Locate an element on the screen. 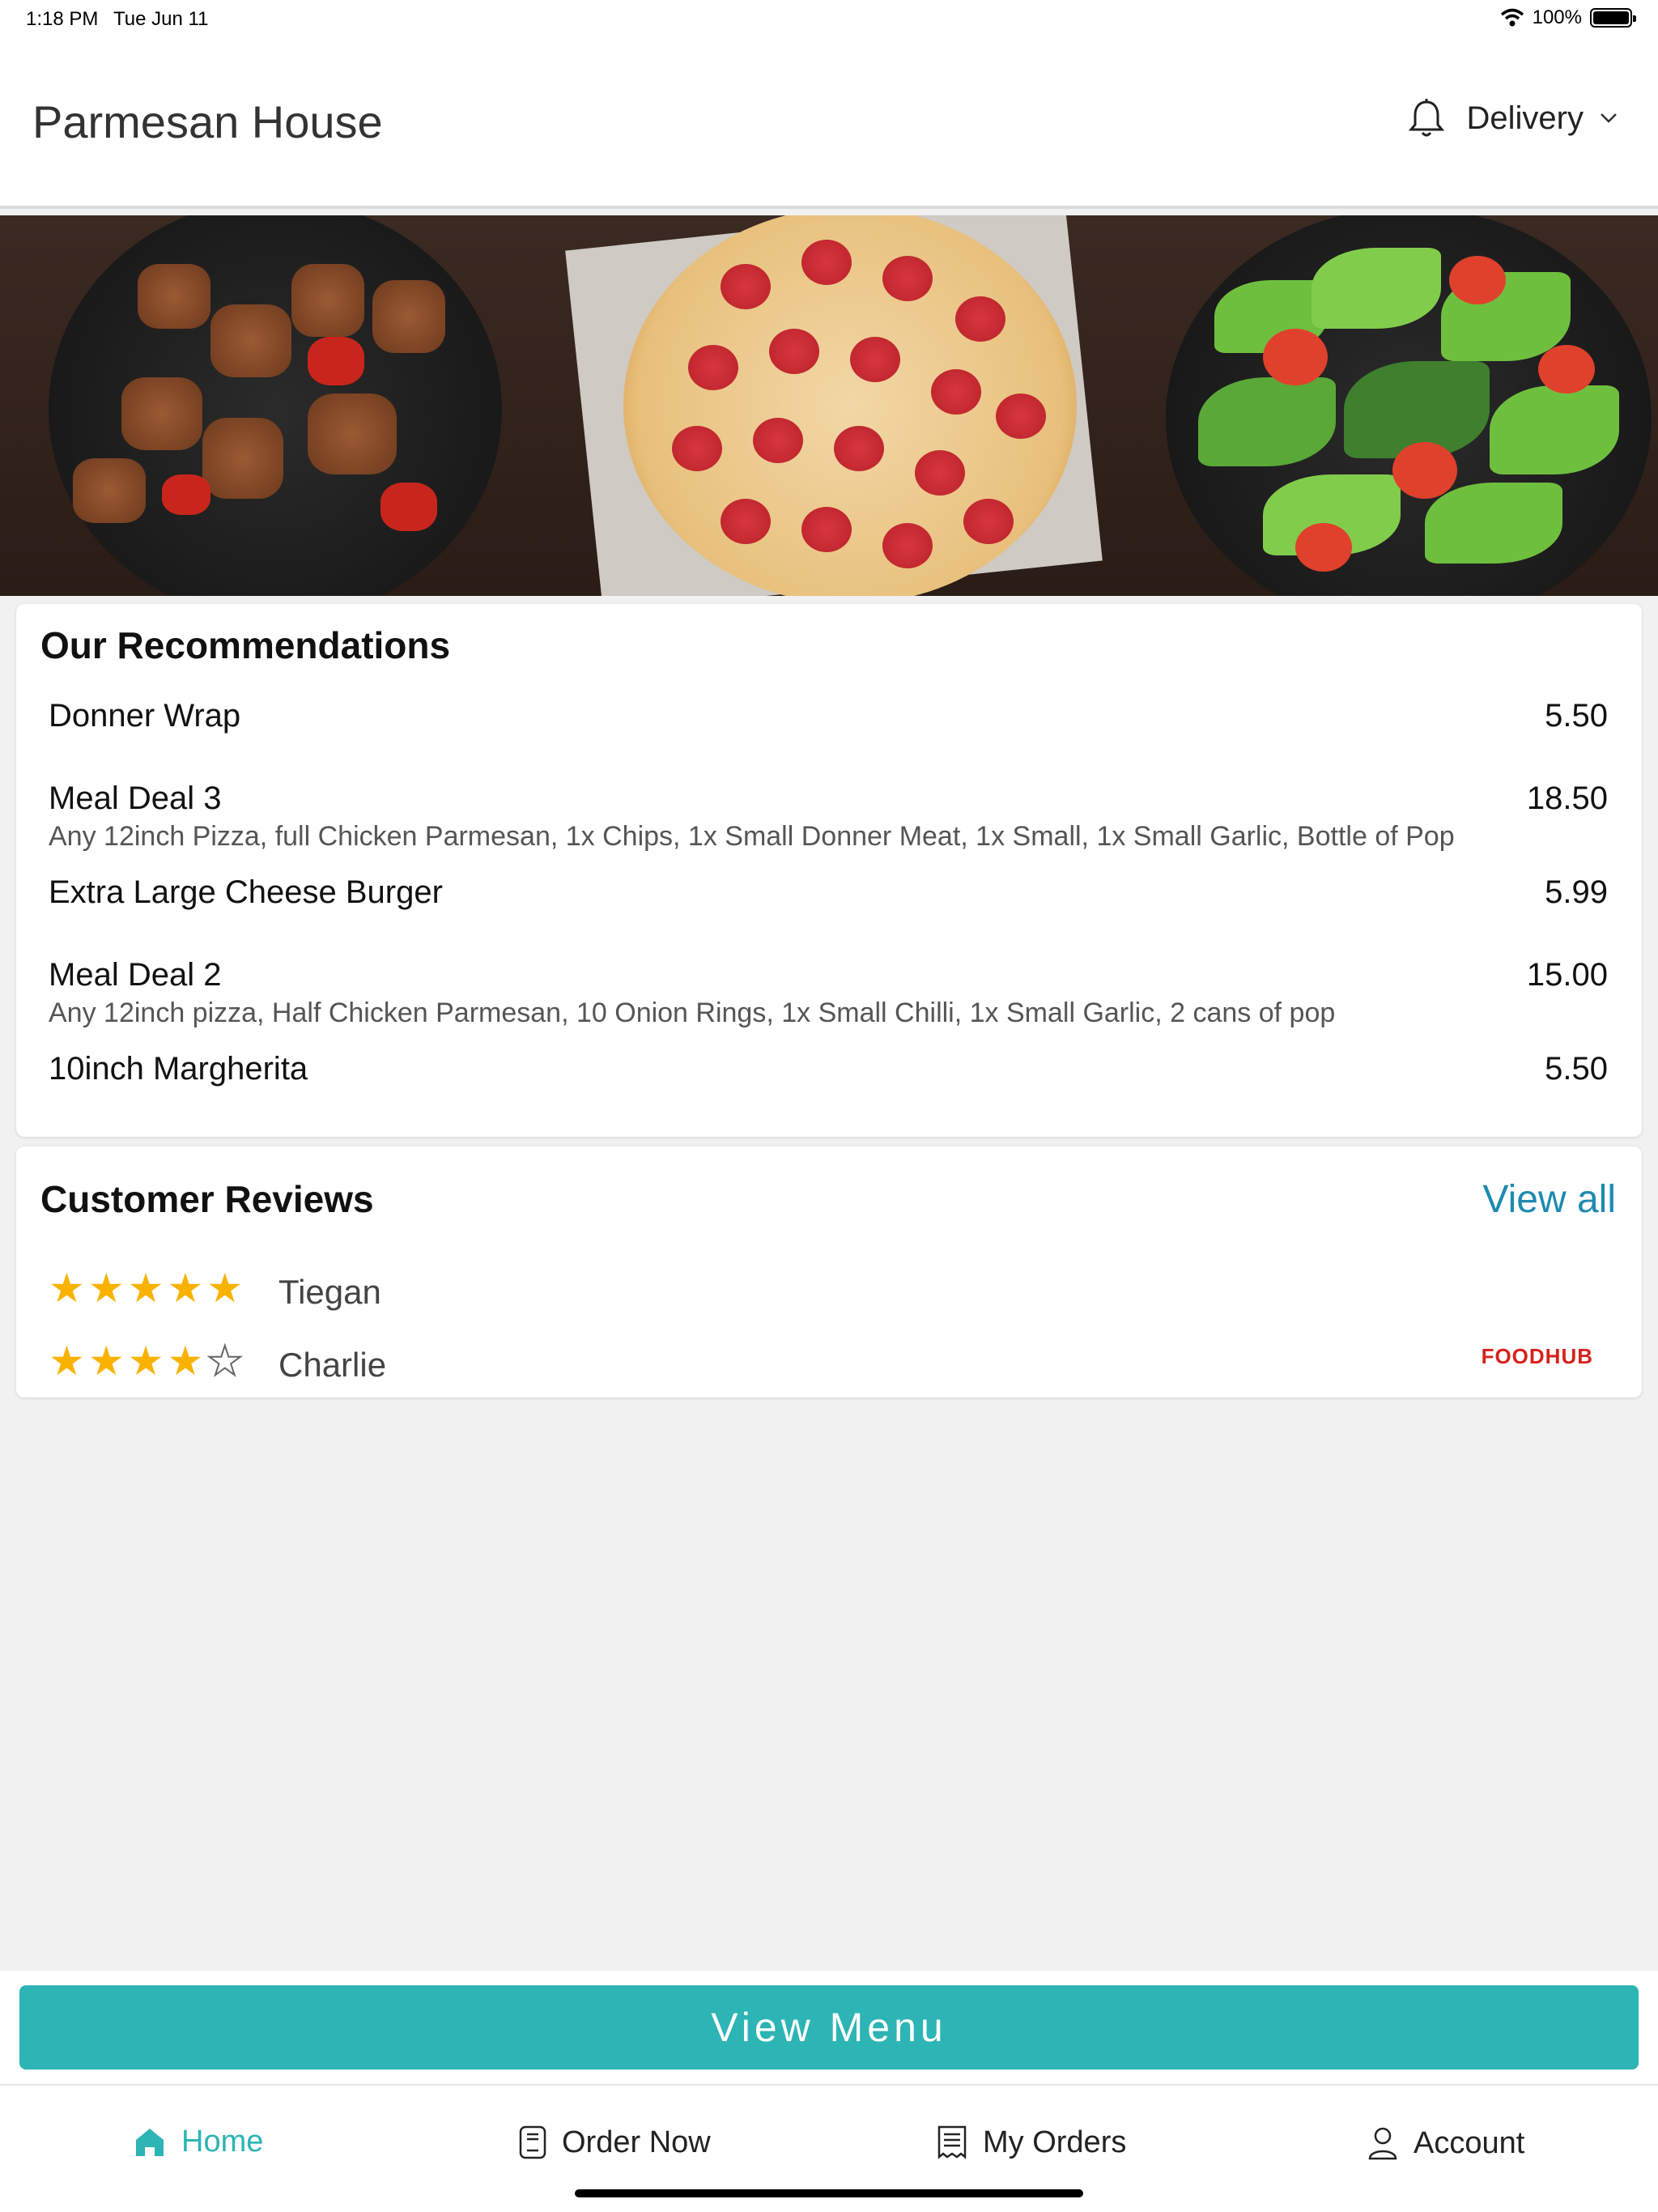 This screenshot has width=1658, height=2212. tab-account: Account is located at coordinates (1445, 2144).